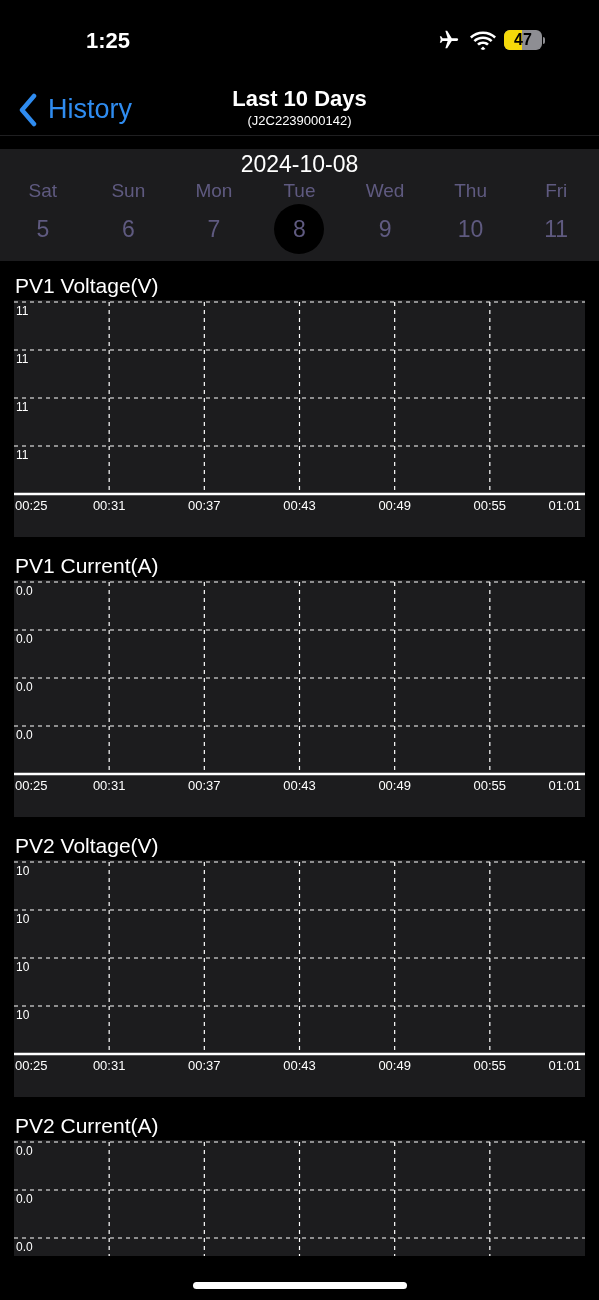  What do you see at coordinates (556, 216) in the screenshot?
I see `day-picker-item: Fri 11` at bounding box center [556, 216].